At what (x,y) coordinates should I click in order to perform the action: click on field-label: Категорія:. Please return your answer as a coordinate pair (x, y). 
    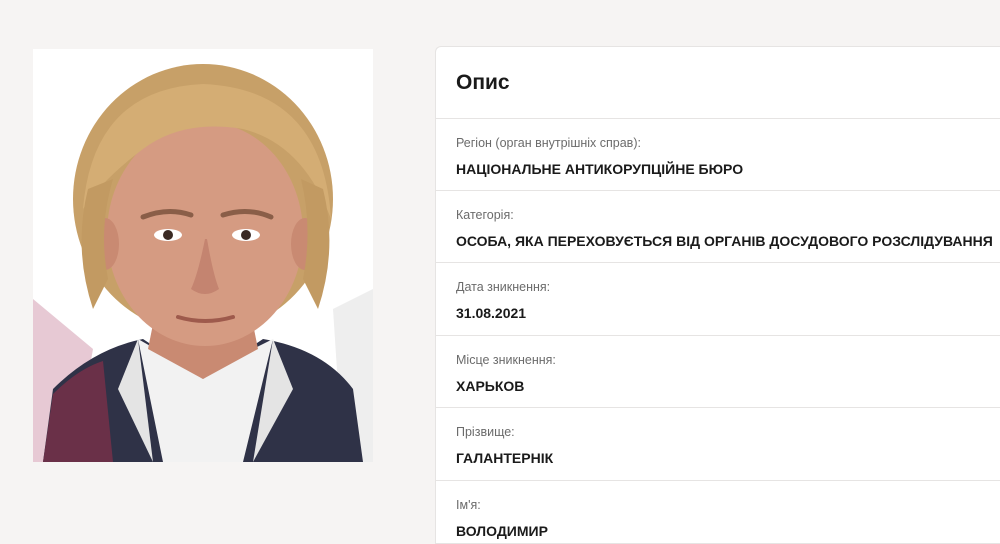
    Looking at the image, I should click on (485, 215).